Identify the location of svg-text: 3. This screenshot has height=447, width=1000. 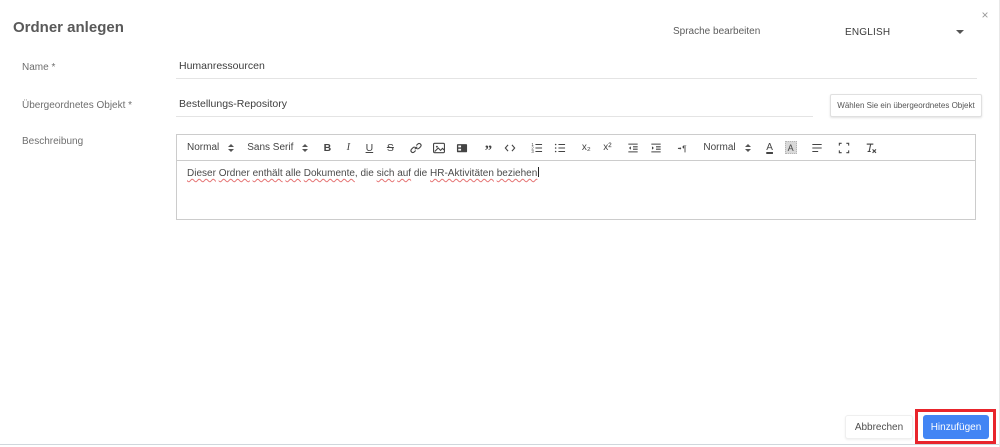
(533, 150).